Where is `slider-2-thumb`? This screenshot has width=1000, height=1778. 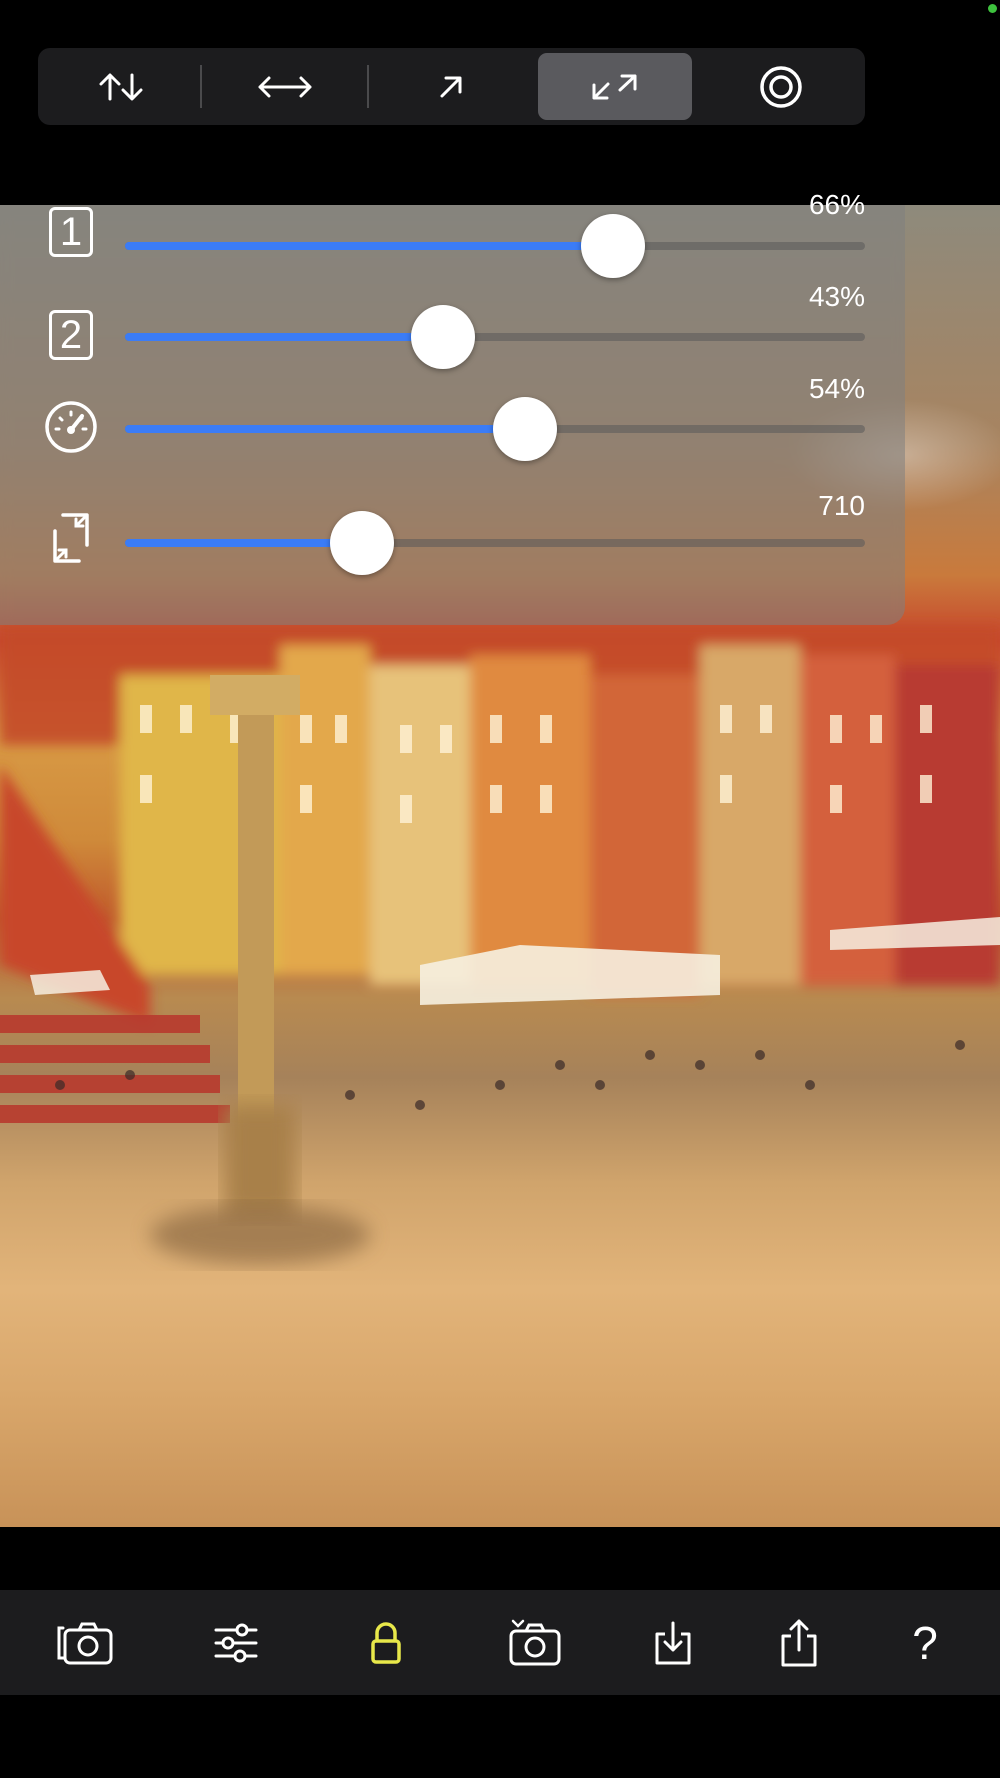
slider-2-thumb is located at coordinates (443, 337).